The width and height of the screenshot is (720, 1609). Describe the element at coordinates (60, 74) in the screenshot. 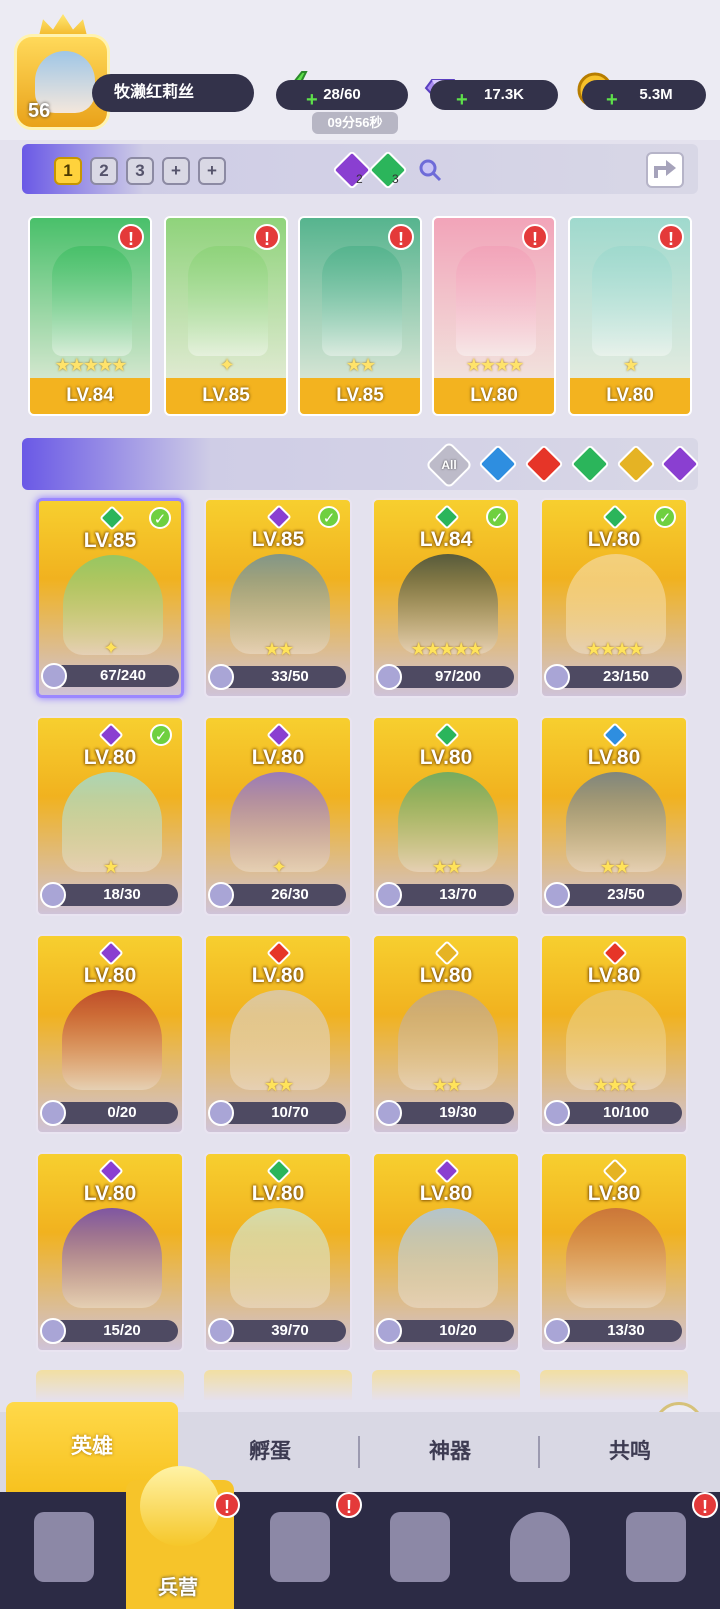

I see `player-avatar: 56` at that location.